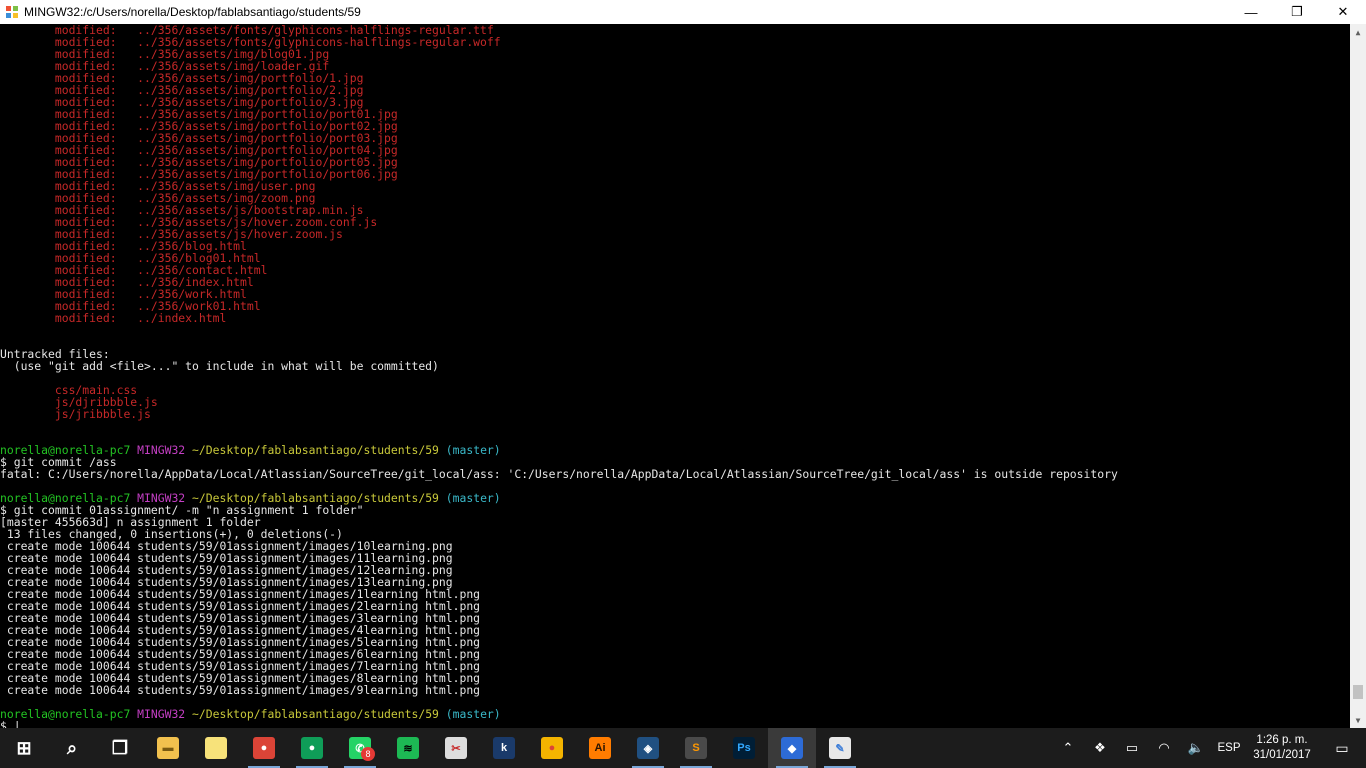  Describe the element at coordinates (1164, 748) in the screenshot. I see `wifi-icon: ◠` at that location.